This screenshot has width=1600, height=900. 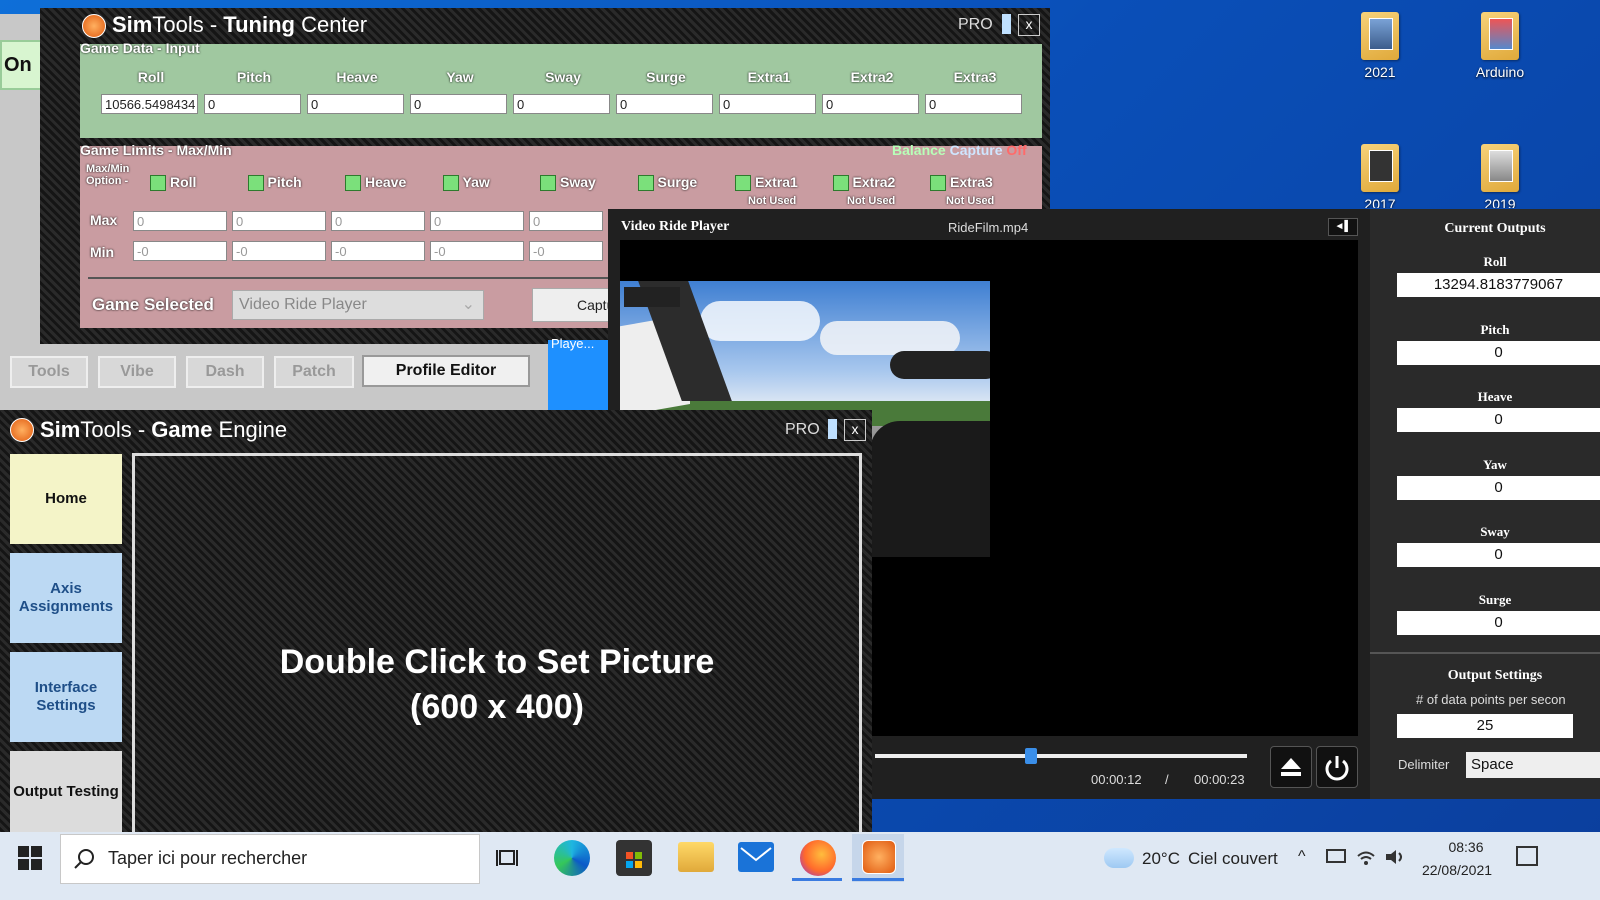 What do you see at coordinates (1495, 599) in the screenshot?
I see `output-label-surge: Surge` at bounding box center [1495, 599].